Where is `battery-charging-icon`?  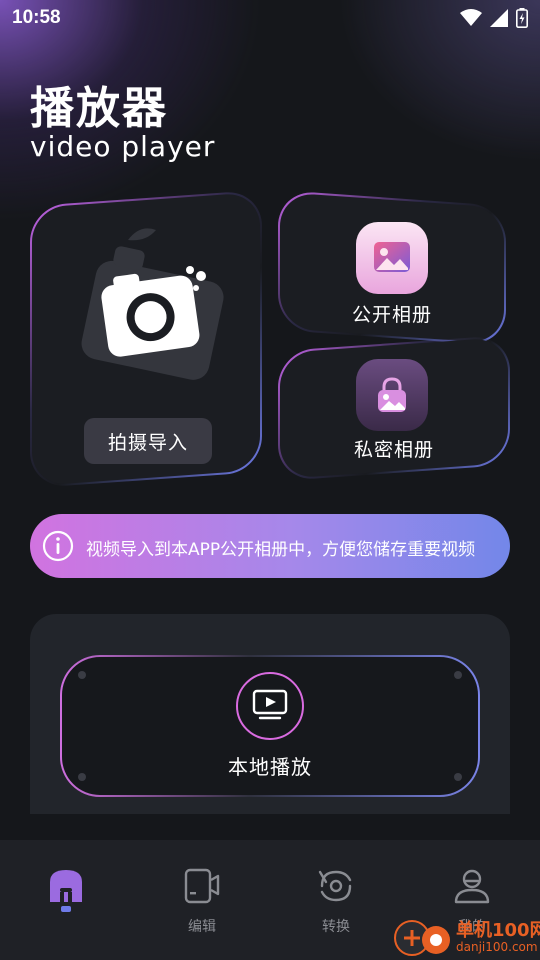
battery-charging-icon is located at coordinates (522, 18).